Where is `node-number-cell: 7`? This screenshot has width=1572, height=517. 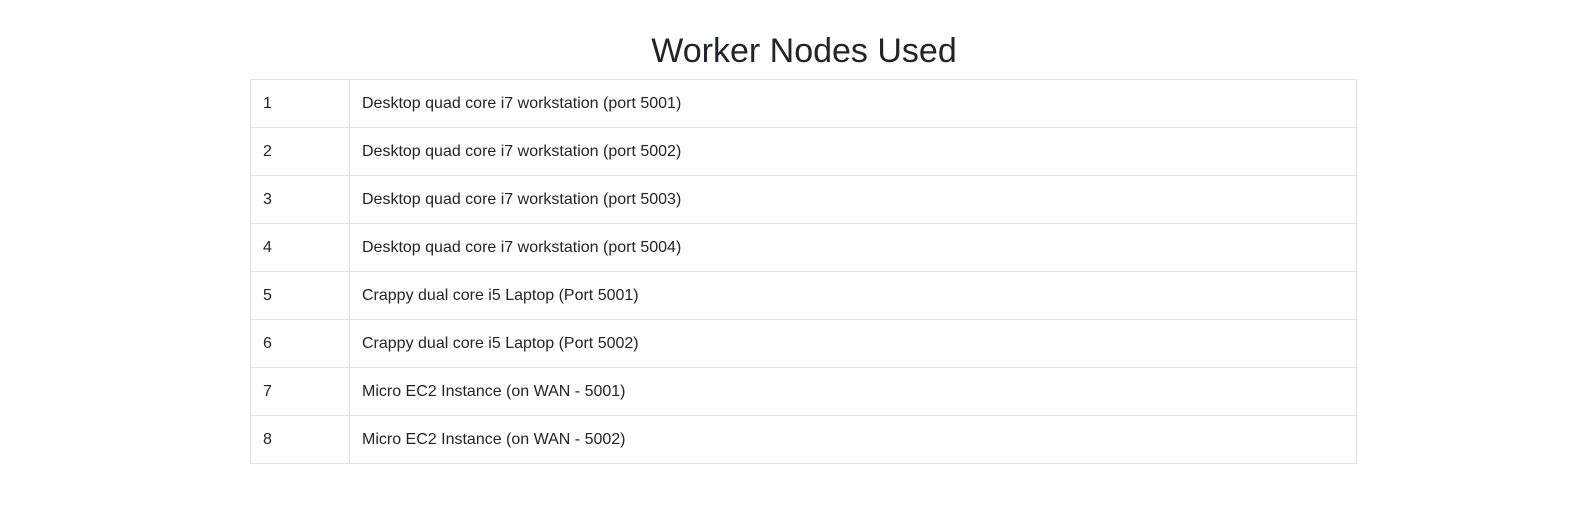
node-number-cell: 7 is located at coordinates (300, 391).